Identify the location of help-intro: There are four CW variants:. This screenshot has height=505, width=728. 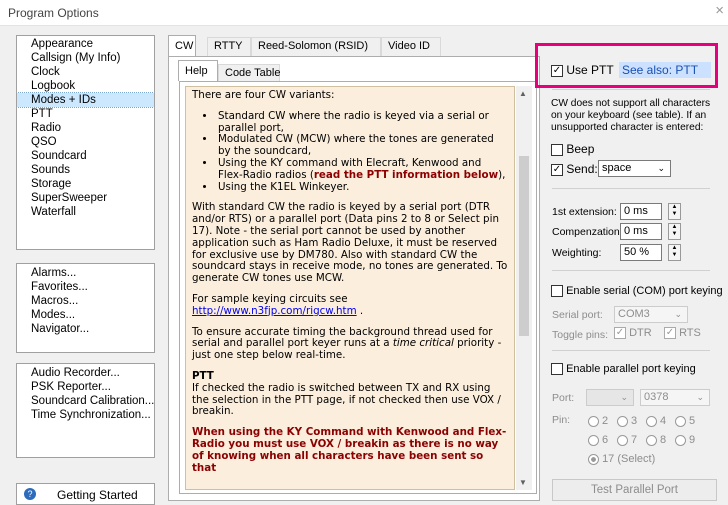
(263, 95).